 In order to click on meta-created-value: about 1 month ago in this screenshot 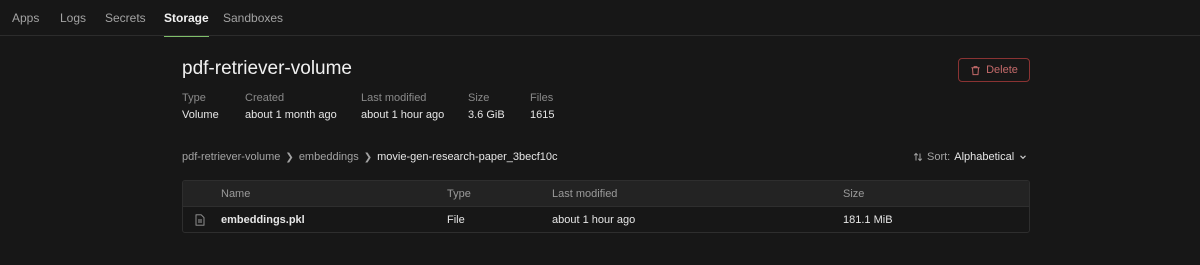, I will do `click(291, 115)`.